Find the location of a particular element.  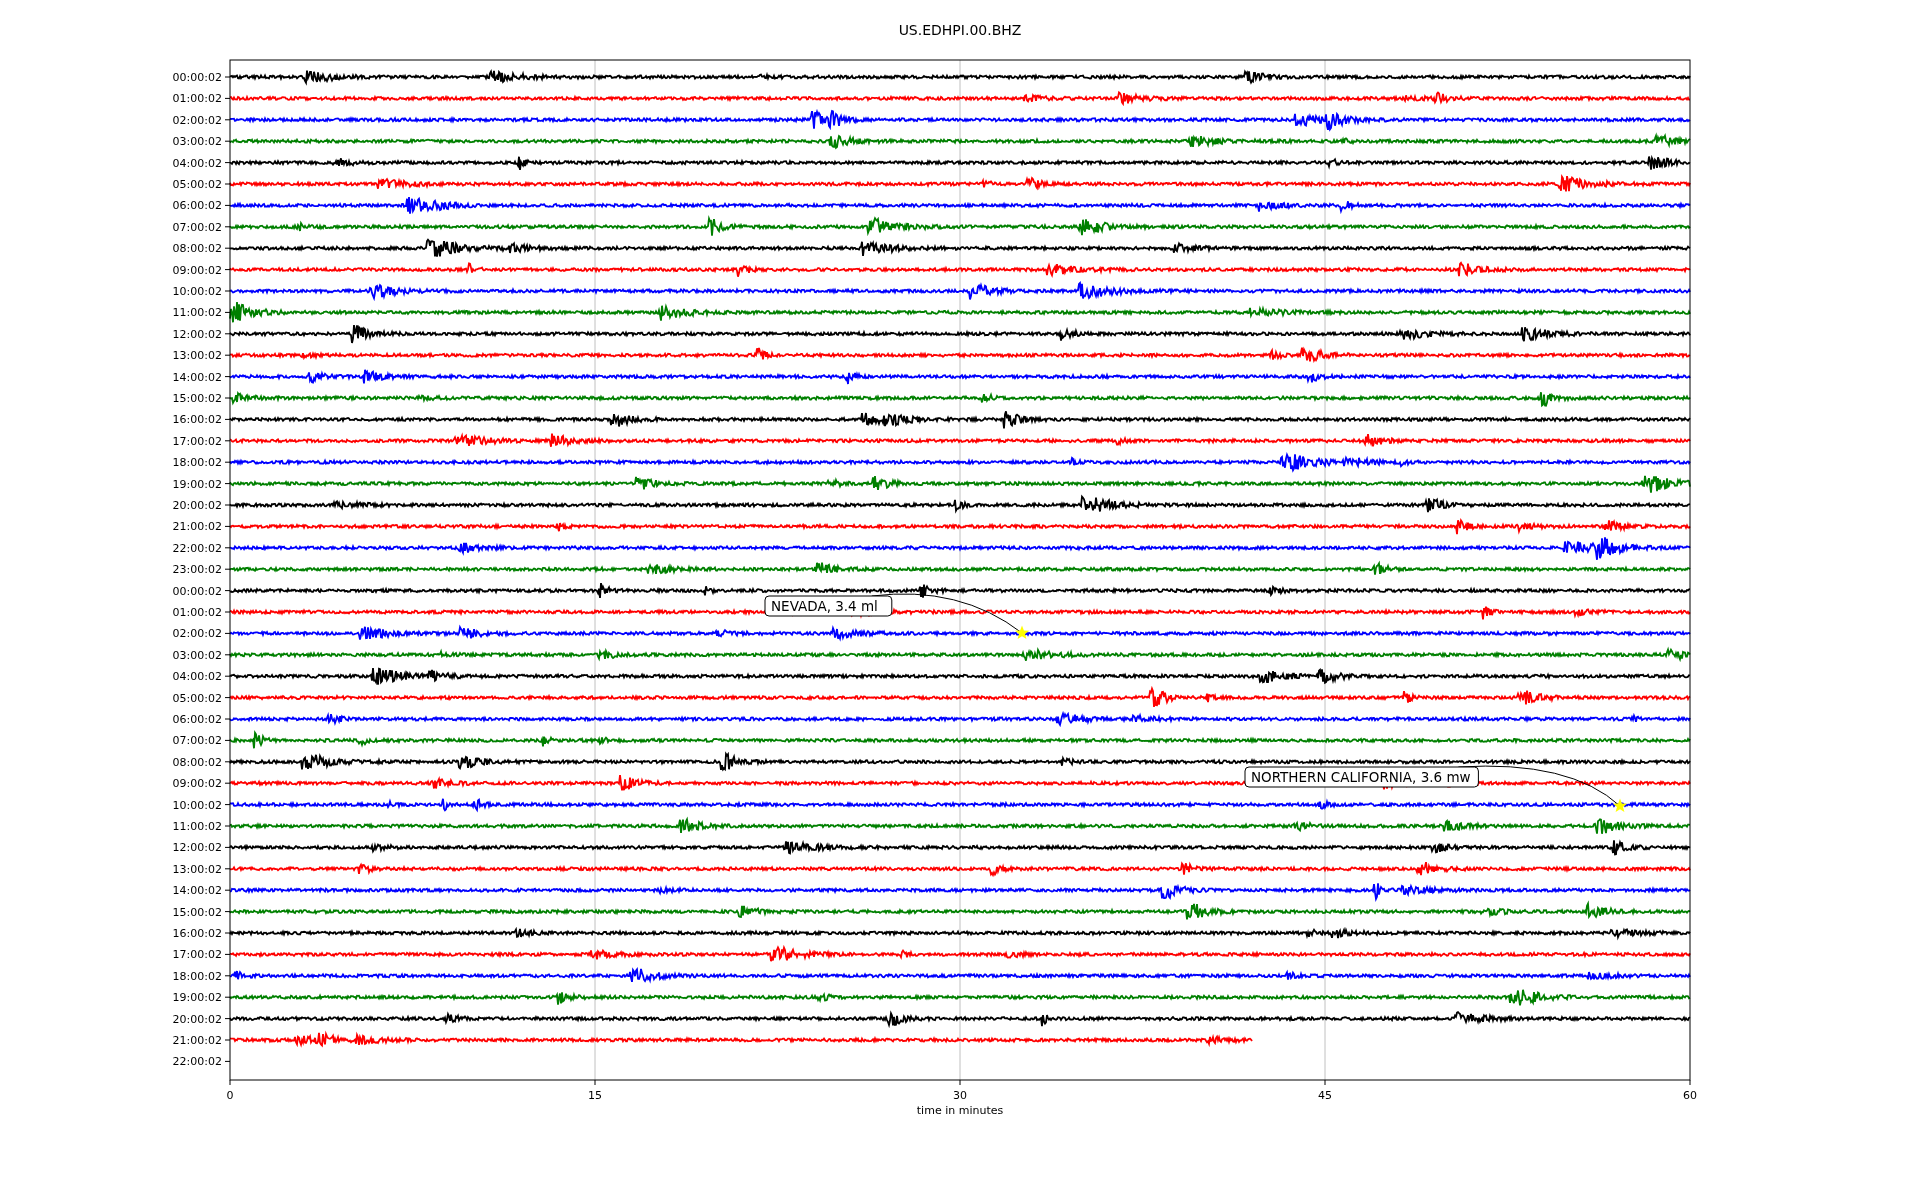

x-tick-label: 0 is located at coordinates (230, 1095).